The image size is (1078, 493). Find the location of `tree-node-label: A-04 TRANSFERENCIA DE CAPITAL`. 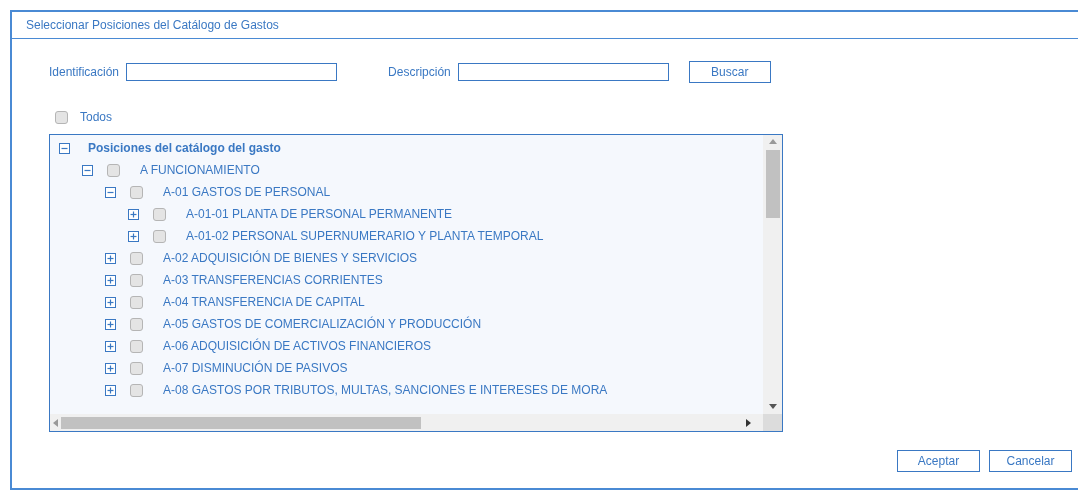

tree-node-label: A-04 TRANSFERENCIA DE CAPITAL is located at coordinates (264, 302).